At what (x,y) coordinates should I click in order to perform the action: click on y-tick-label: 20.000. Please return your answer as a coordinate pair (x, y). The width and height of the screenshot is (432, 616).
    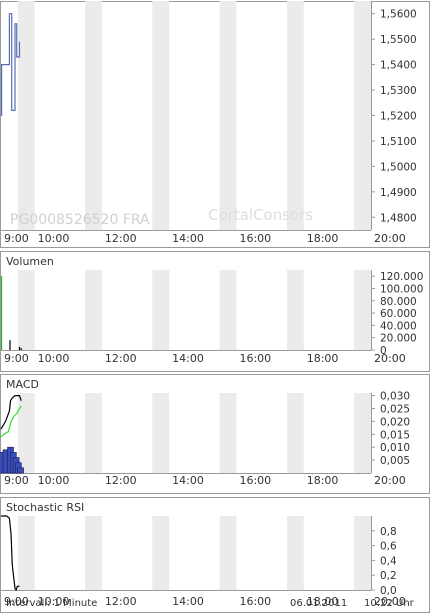
    Looking at the image, I should click on (398, 339).